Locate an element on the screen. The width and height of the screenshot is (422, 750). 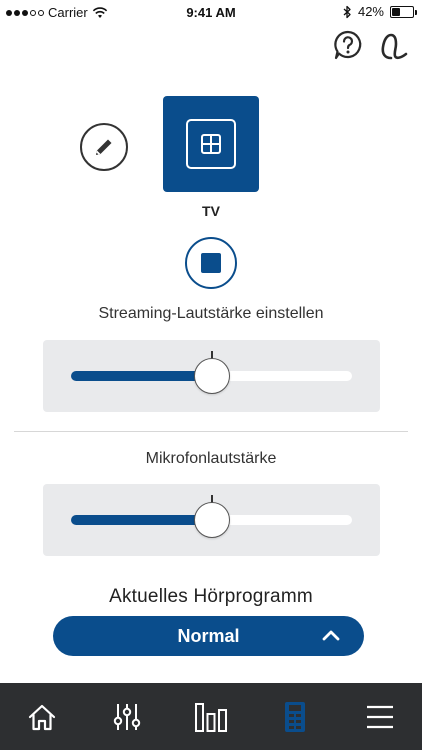
nav-remote is located at coordinates (295, 716).